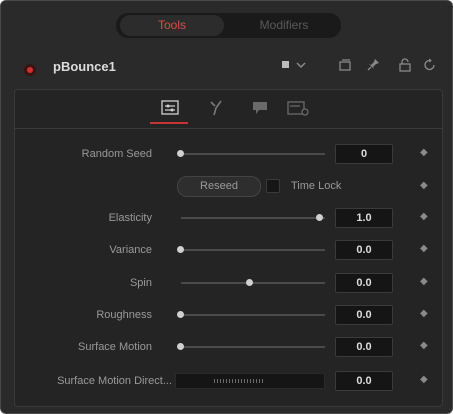 This screenshot has height=414, width=453. I want to click on surface-motion-slider, so click(253, 347).